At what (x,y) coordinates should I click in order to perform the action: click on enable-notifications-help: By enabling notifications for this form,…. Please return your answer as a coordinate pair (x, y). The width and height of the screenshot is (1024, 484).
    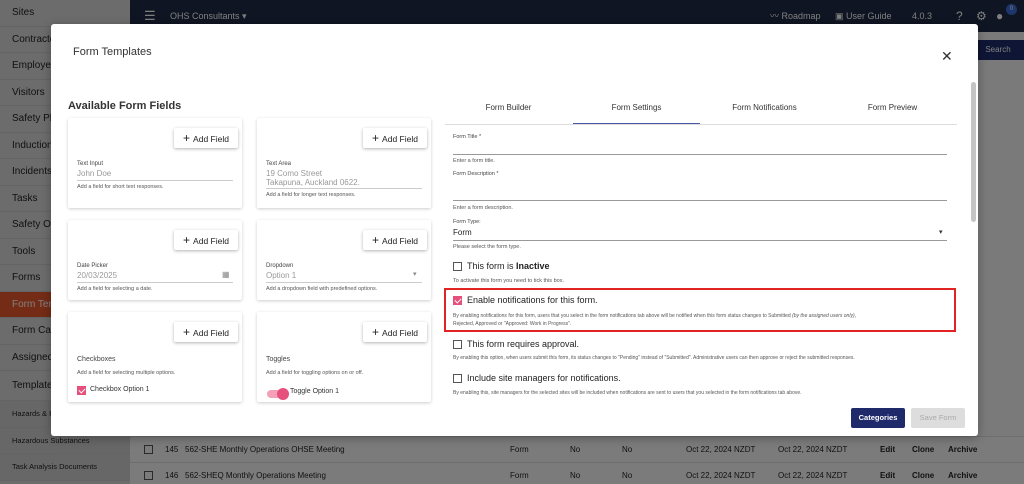
    Looking at the image, I should click on (655, 320).